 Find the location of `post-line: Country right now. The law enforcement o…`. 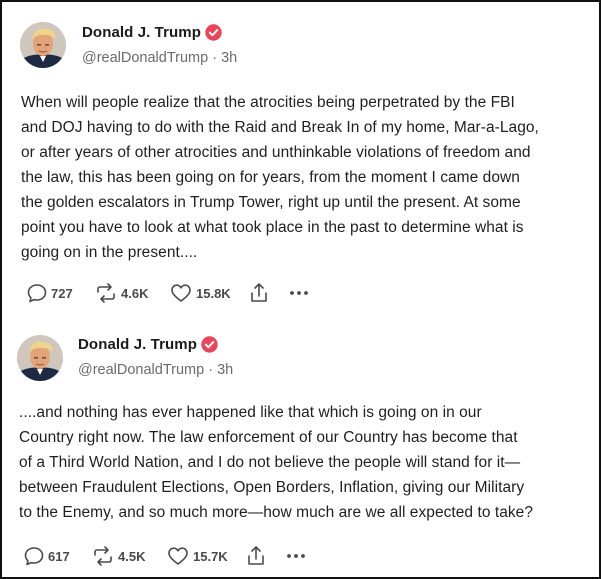

post-line: Country right now. The law enforcement o… is located at coordinates (268, 437).